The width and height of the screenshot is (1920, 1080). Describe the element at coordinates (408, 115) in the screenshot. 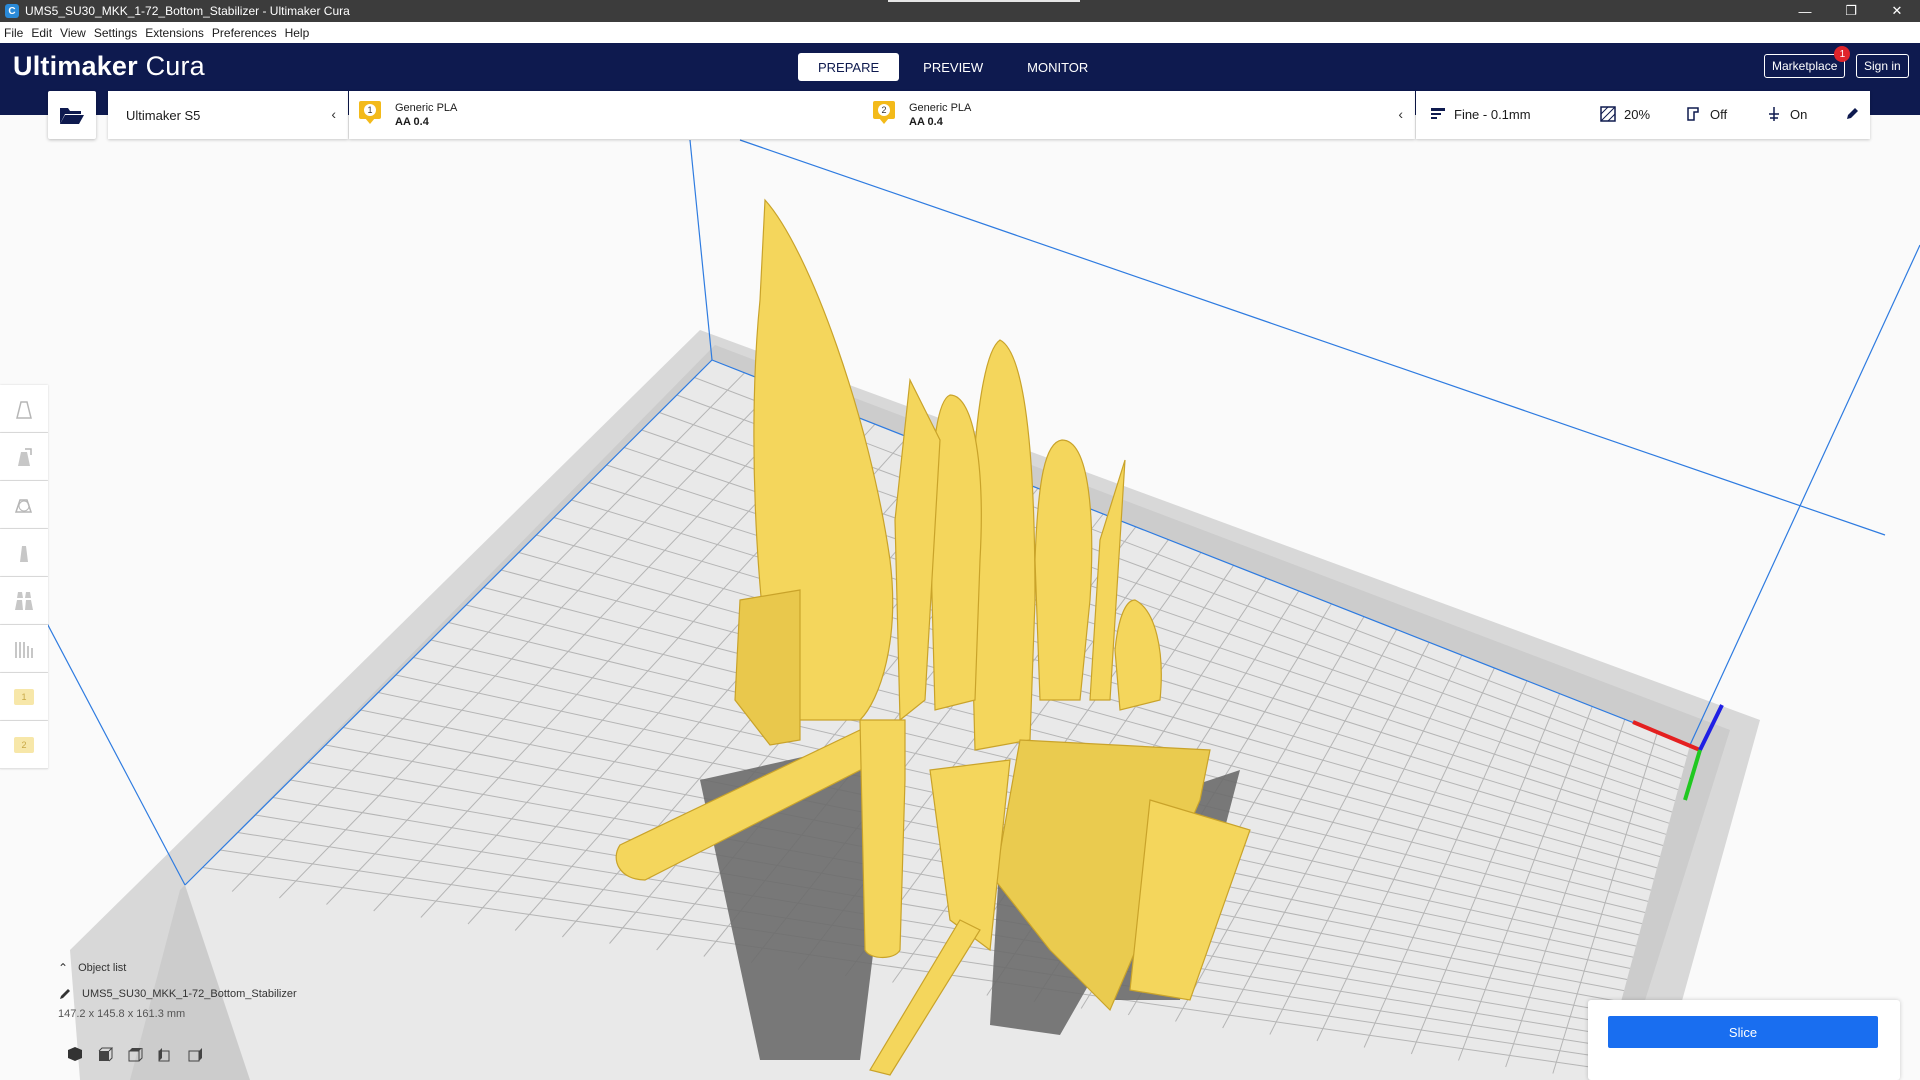

I see `extruder-1: 1 Generic PLA AA 0.4` at that location.